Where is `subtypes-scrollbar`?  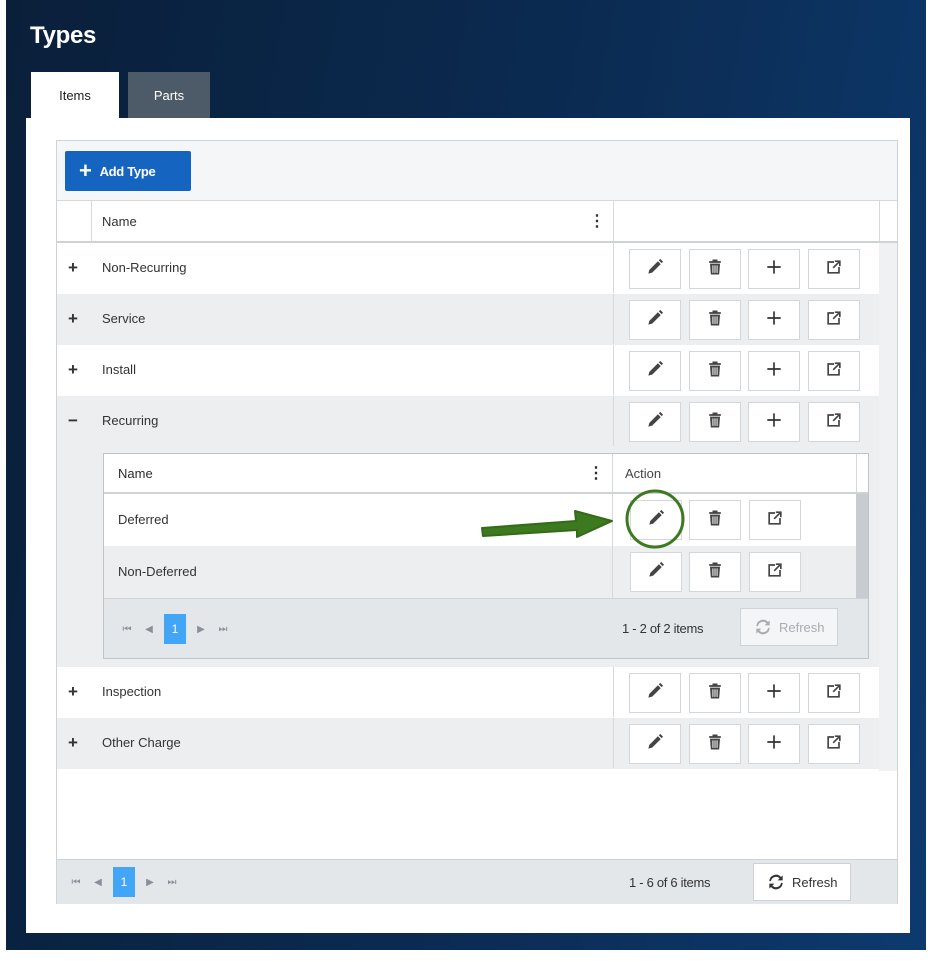
subtypes-scrollbar is located at coordinates (862, 546).